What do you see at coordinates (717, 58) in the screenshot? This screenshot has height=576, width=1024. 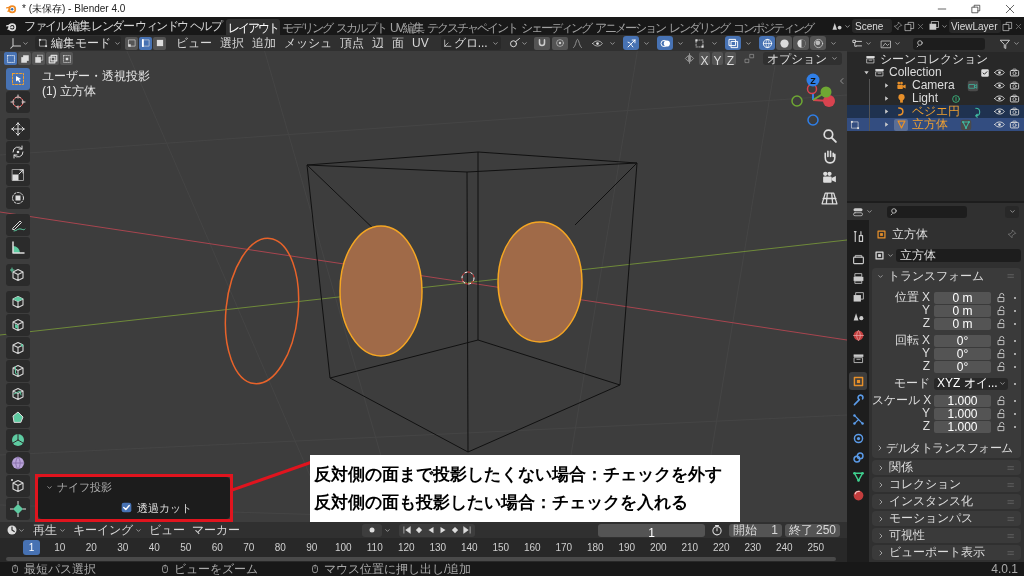 I see `axis-toggle: Y` at bounding box center [717, 58].